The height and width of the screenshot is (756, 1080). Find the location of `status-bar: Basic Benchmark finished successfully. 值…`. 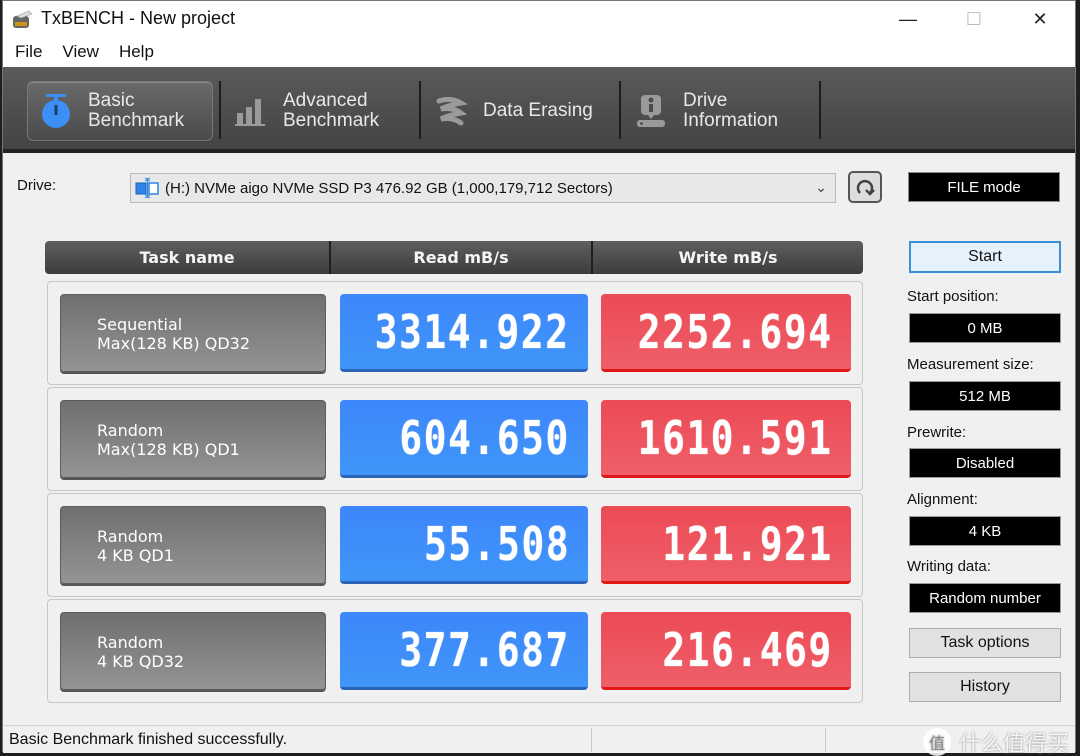

status-bar: Basic Benchmark finished successfully. 值… is located at coordinates (539, 740).